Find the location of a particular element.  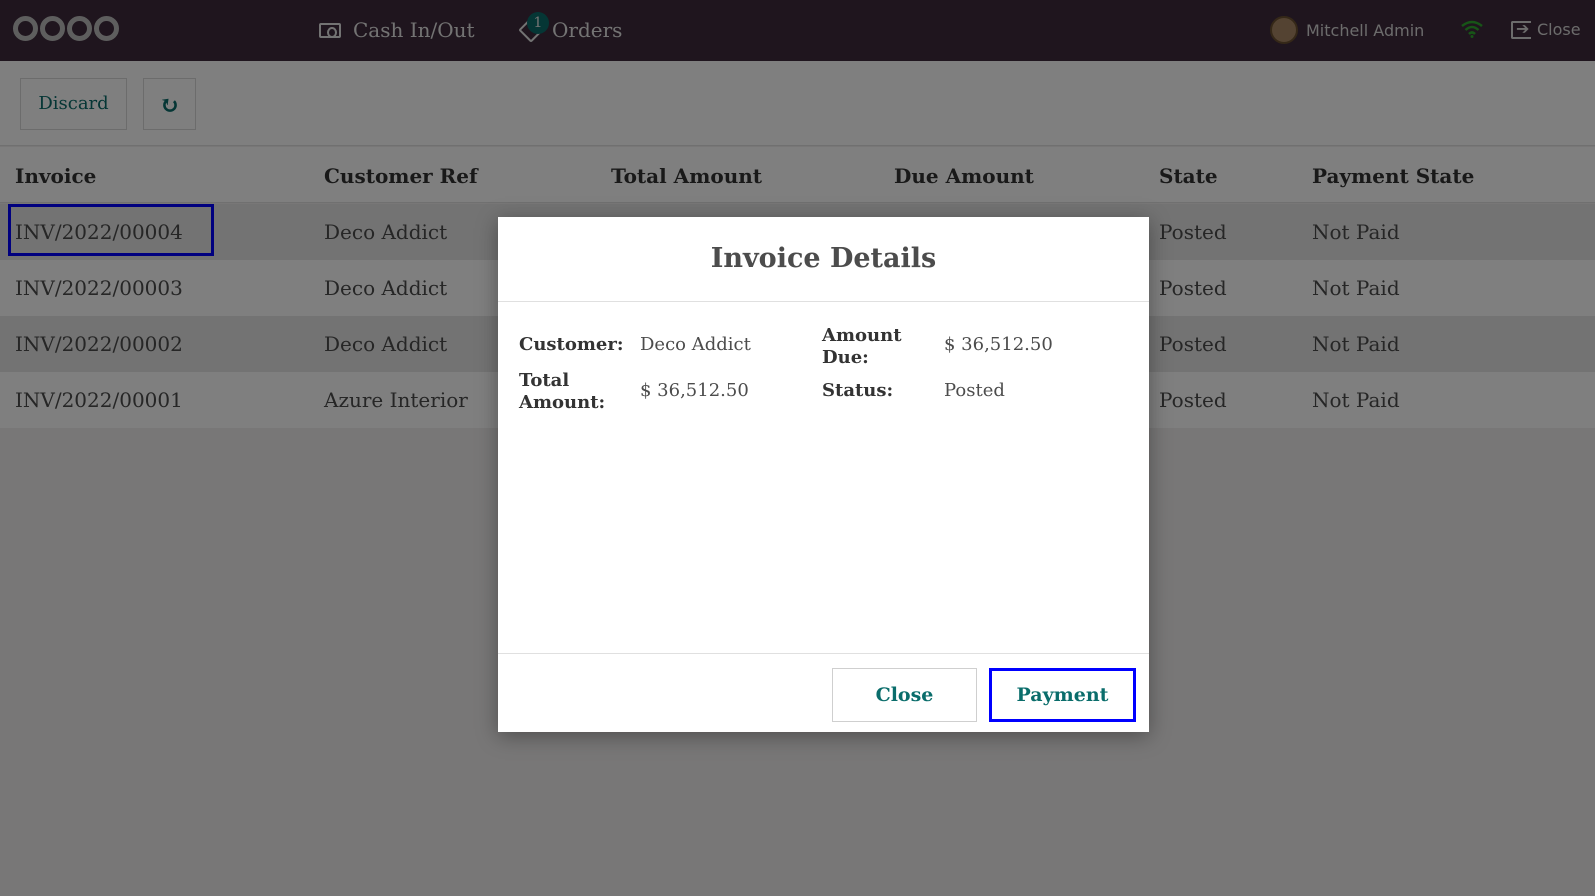

total-amount-label: Total Amount: is located at coordinates (562, 391).